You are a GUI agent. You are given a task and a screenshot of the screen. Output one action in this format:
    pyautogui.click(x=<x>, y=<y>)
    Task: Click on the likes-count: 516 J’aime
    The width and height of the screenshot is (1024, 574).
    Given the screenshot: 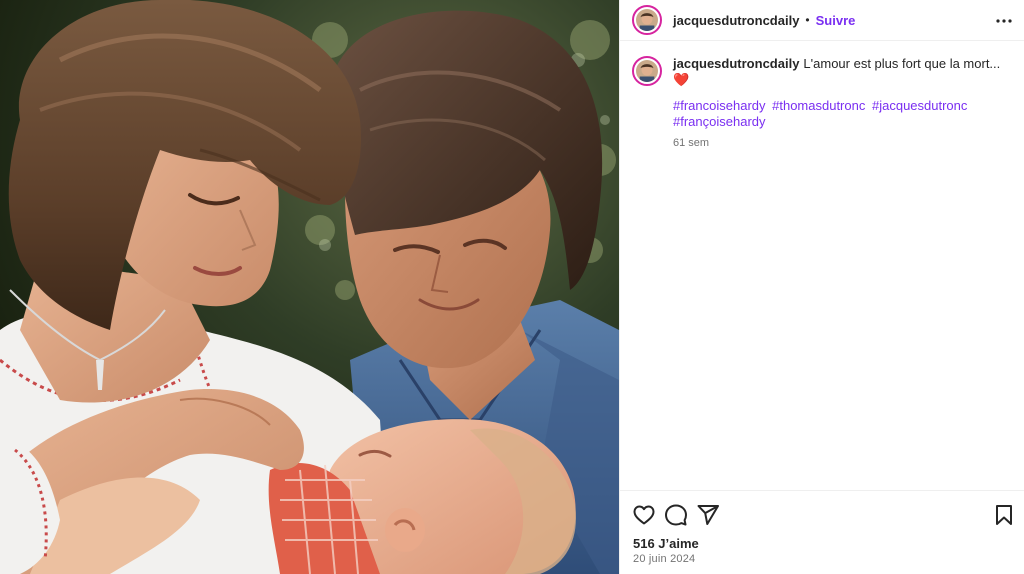 What is the action you would take?
    pyautogui.click(x=666, y=543)
    